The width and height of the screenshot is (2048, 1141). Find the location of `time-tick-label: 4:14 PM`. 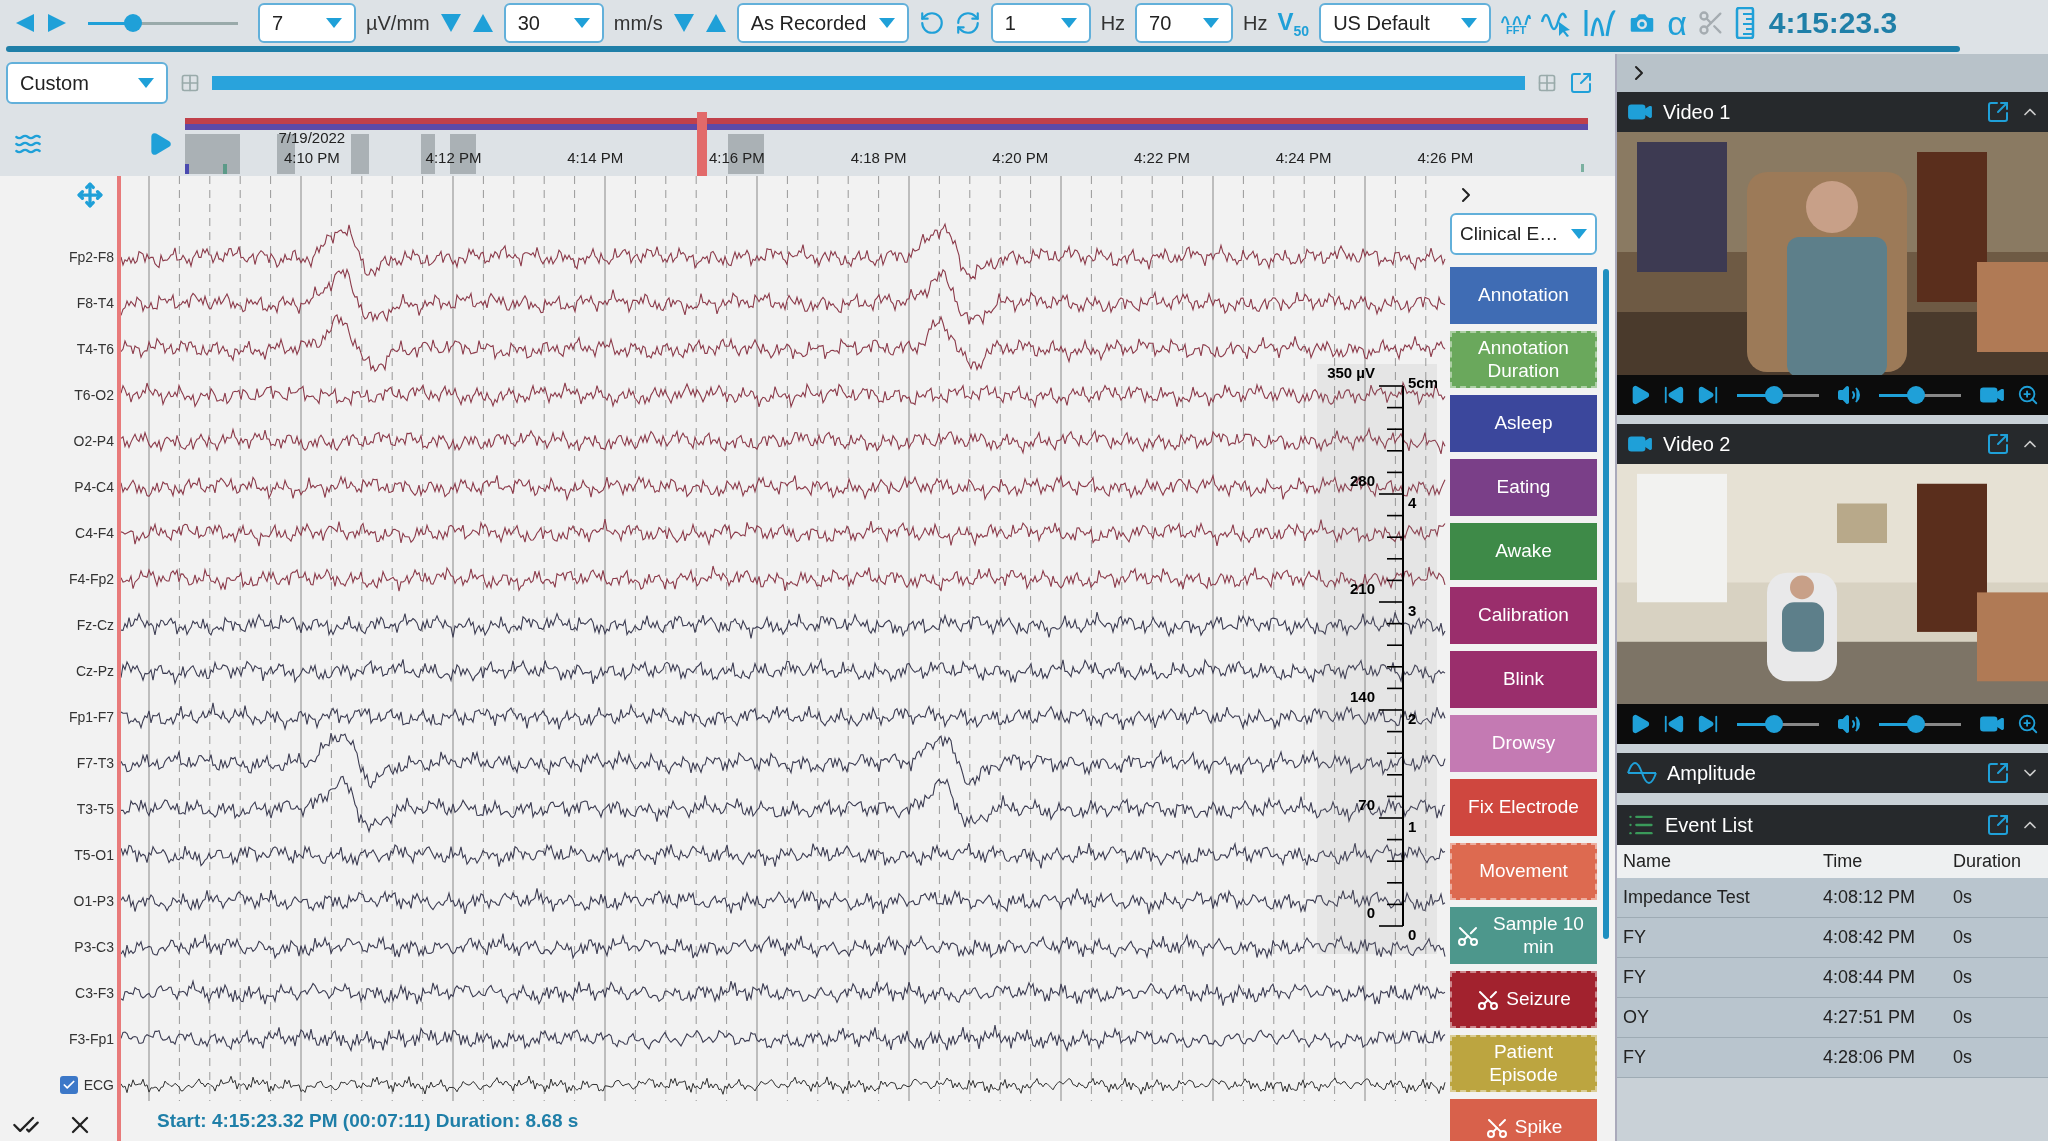

time-tick-label: 4:14 PM is located at coordinates (595, 157).